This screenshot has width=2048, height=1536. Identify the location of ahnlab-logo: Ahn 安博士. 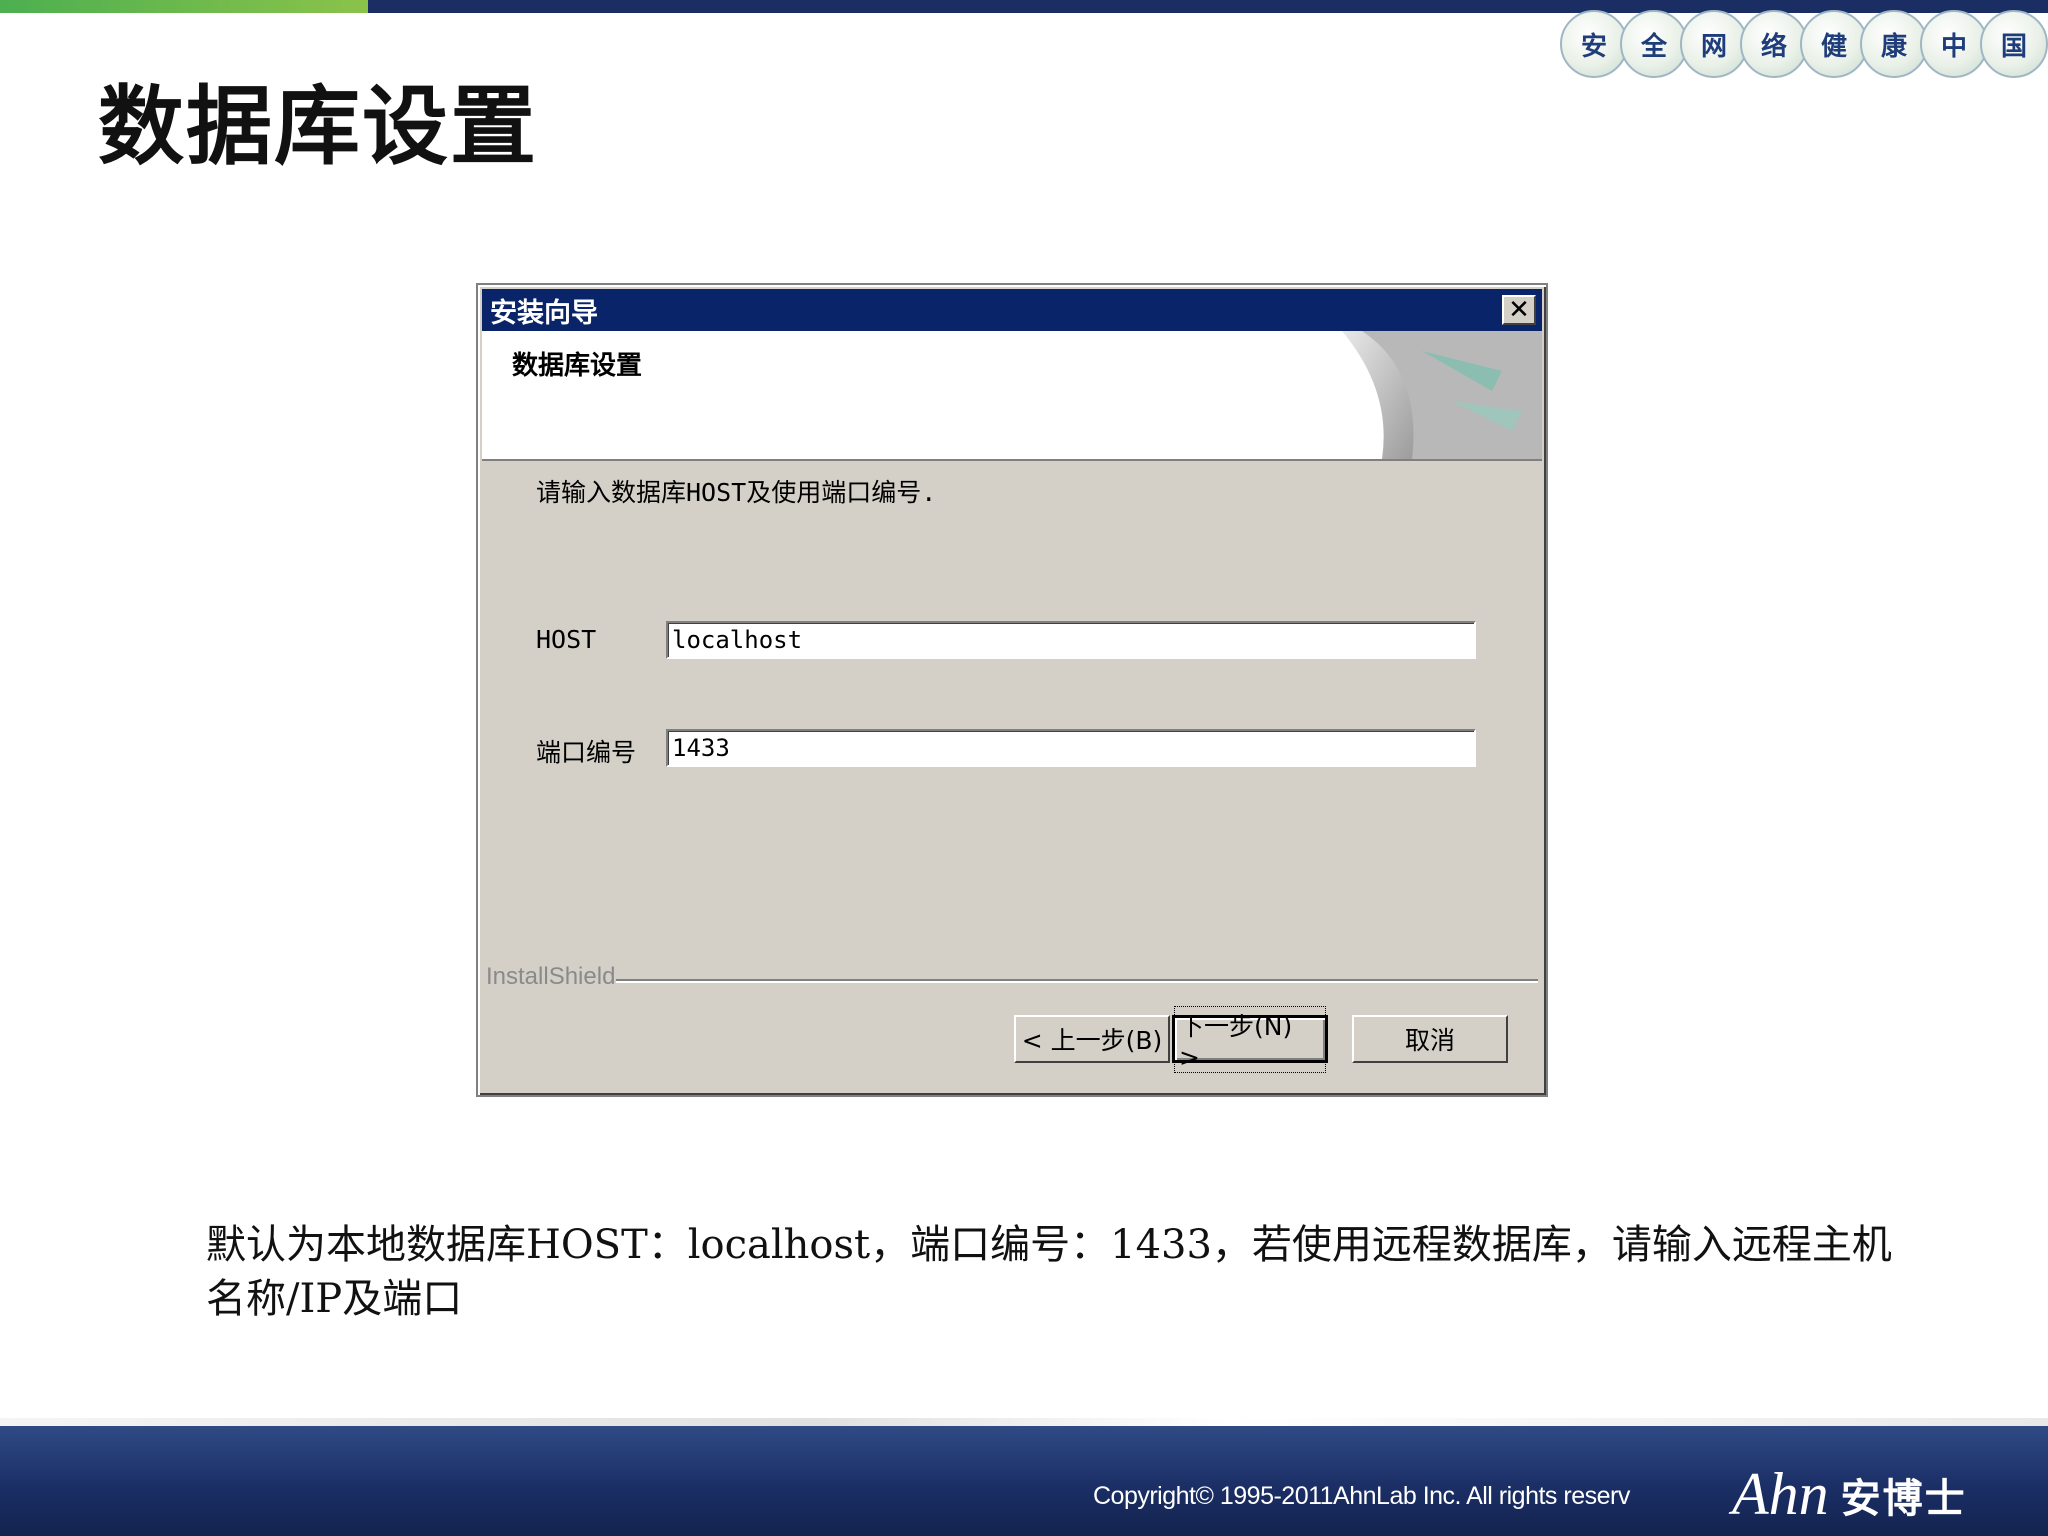
(1849, 1494).